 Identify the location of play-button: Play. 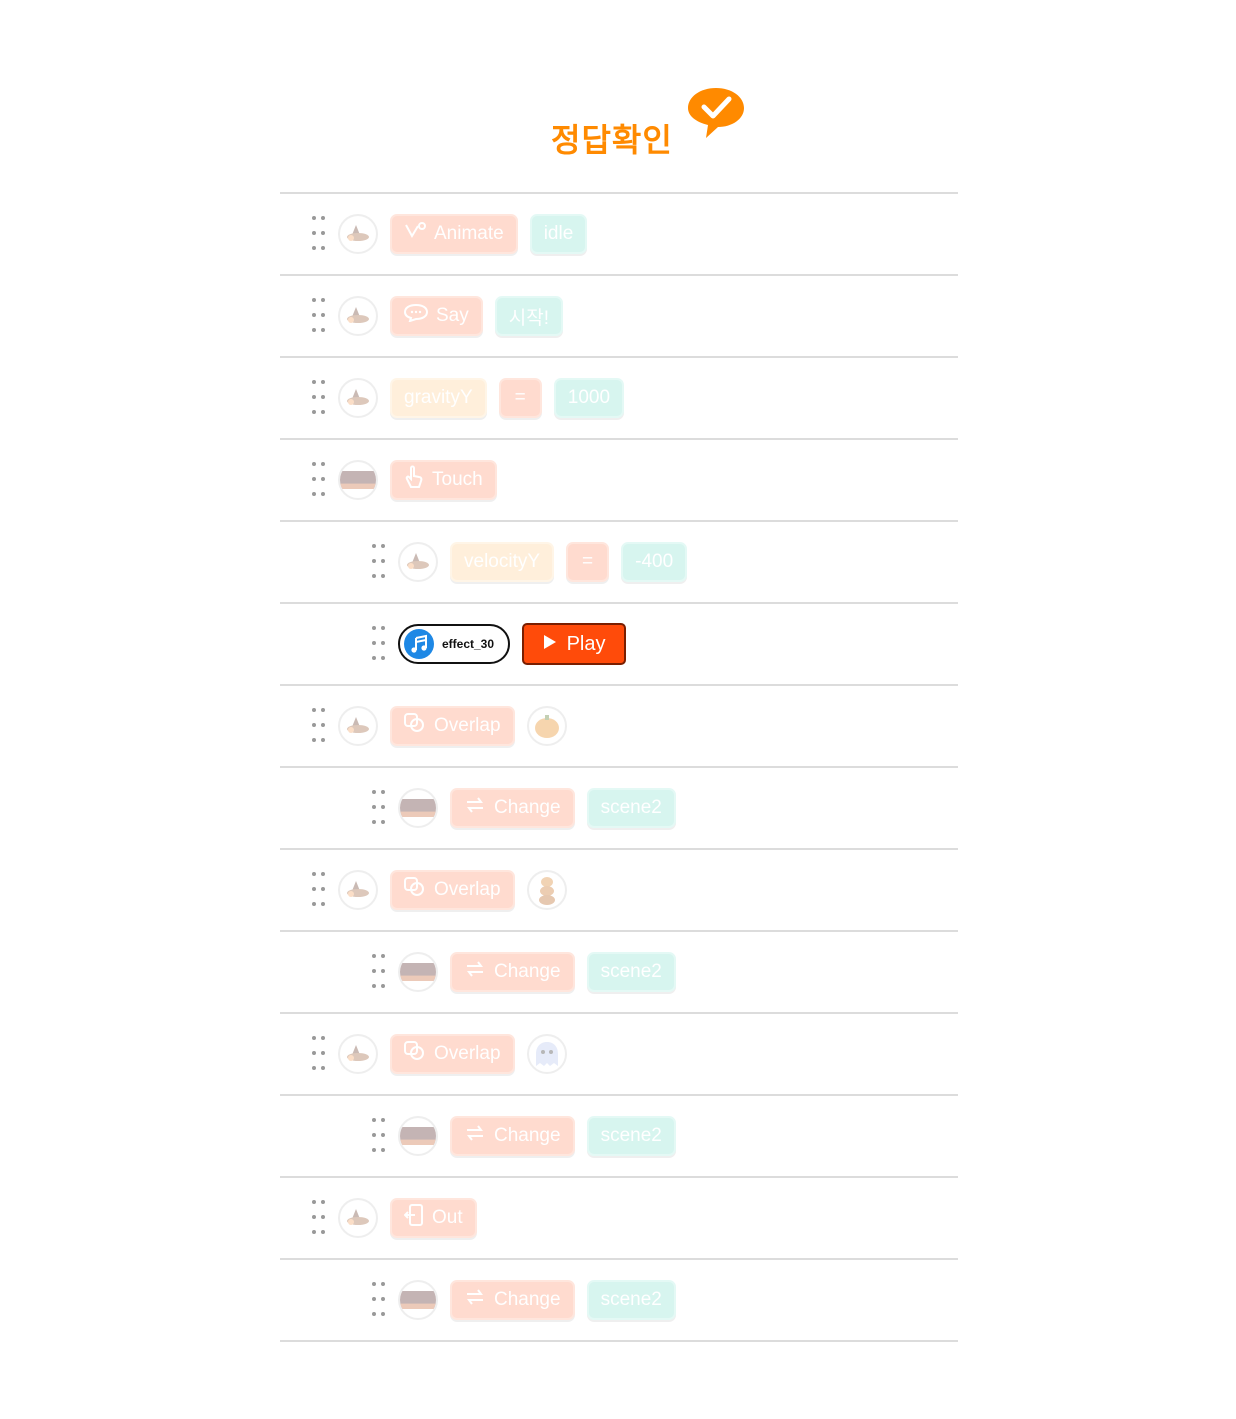
(574, 644).